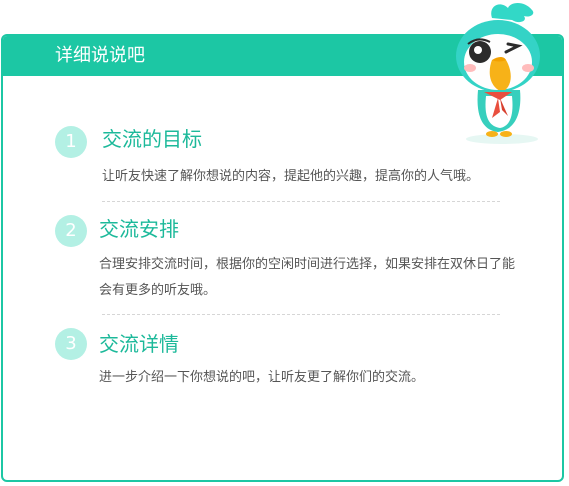 The height and width of the screenshot is (486, 569). I want to click on section-title-goal: 交流的目标, so click(152, 139).